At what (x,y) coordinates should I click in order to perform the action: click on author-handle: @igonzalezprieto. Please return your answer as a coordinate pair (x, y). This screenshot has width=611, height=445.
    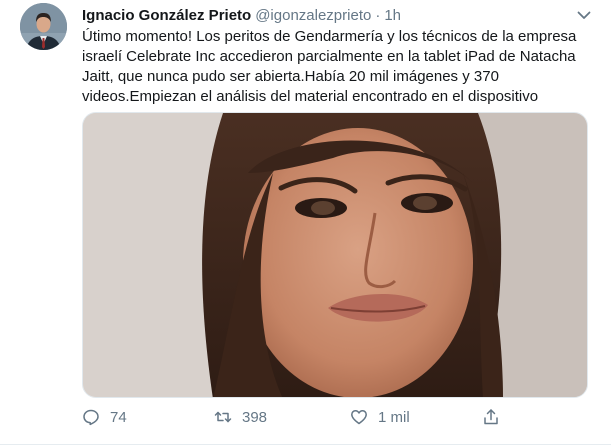
    Looking at the image, I should click on (313, 16).